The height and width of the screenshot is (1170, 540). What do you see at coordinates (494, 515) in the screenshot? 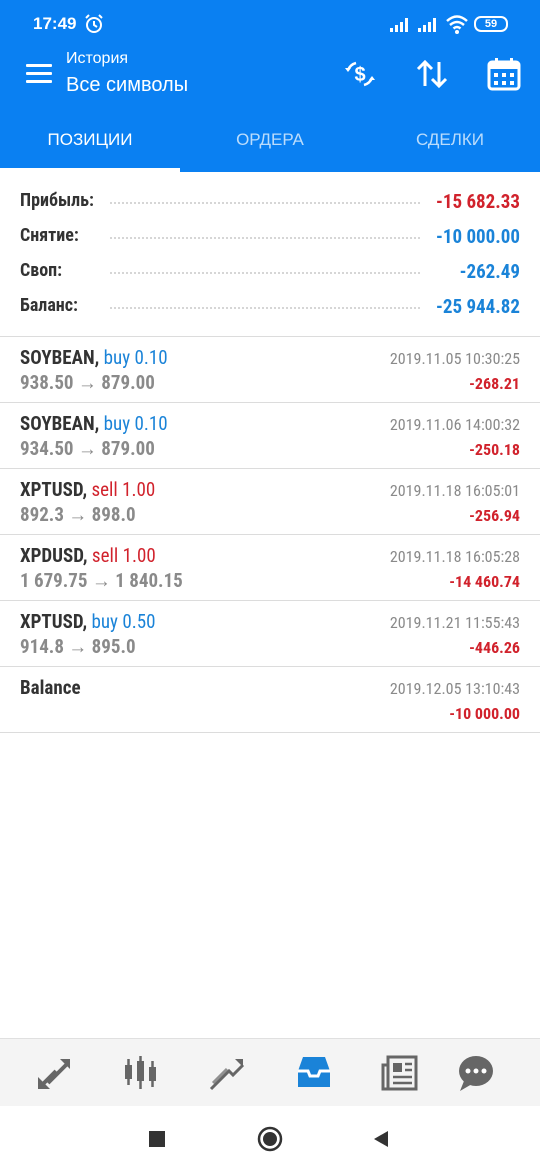
I see `deal-profit: -256.94` at bounding box center [494, 515].